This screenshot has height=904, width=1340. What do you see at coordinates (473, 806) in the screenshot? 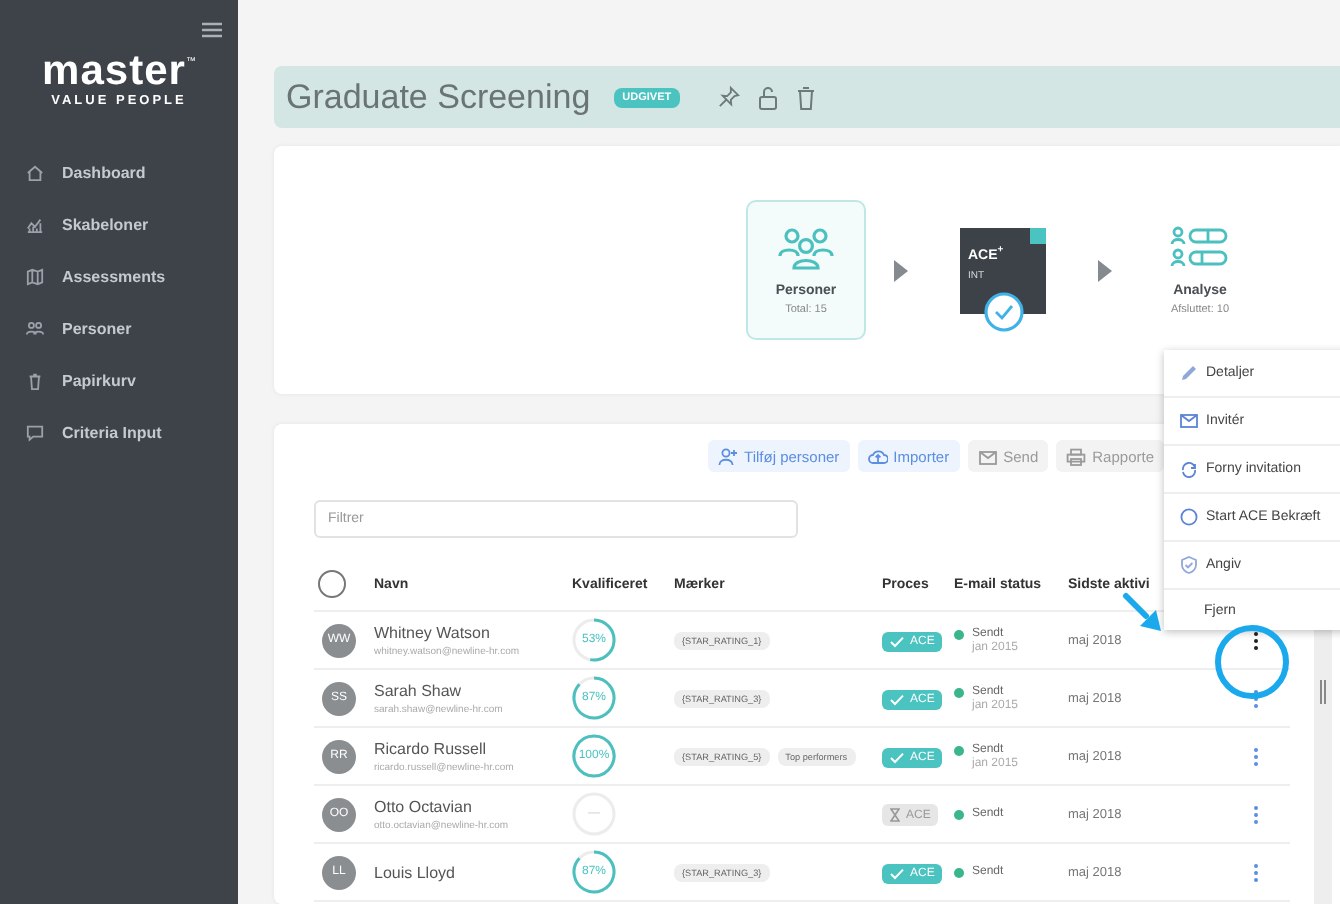
I see `person-name: Otto Octavian` at bounding box center [473, 806].